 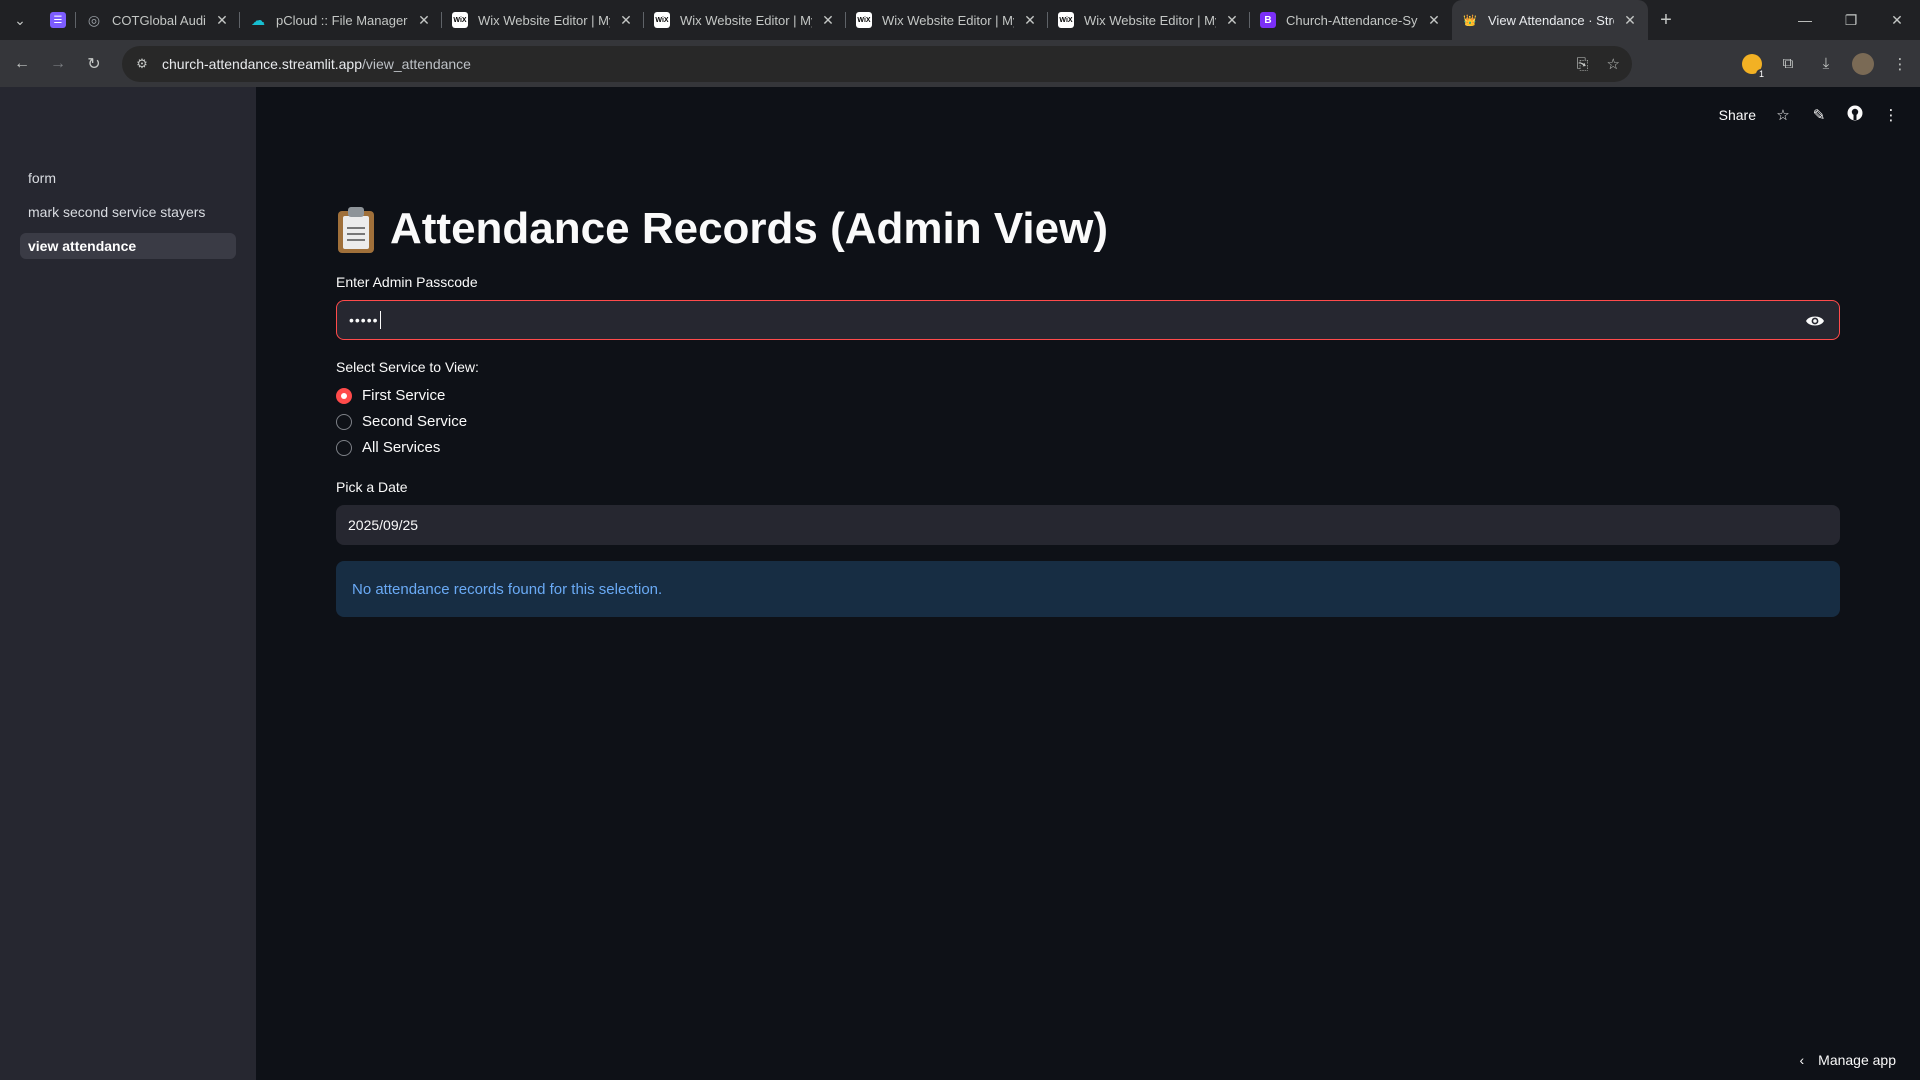 I want to click on tab-church-attendance: B Church-Attendance-Syst ✕, so click(x=1351, y=20).